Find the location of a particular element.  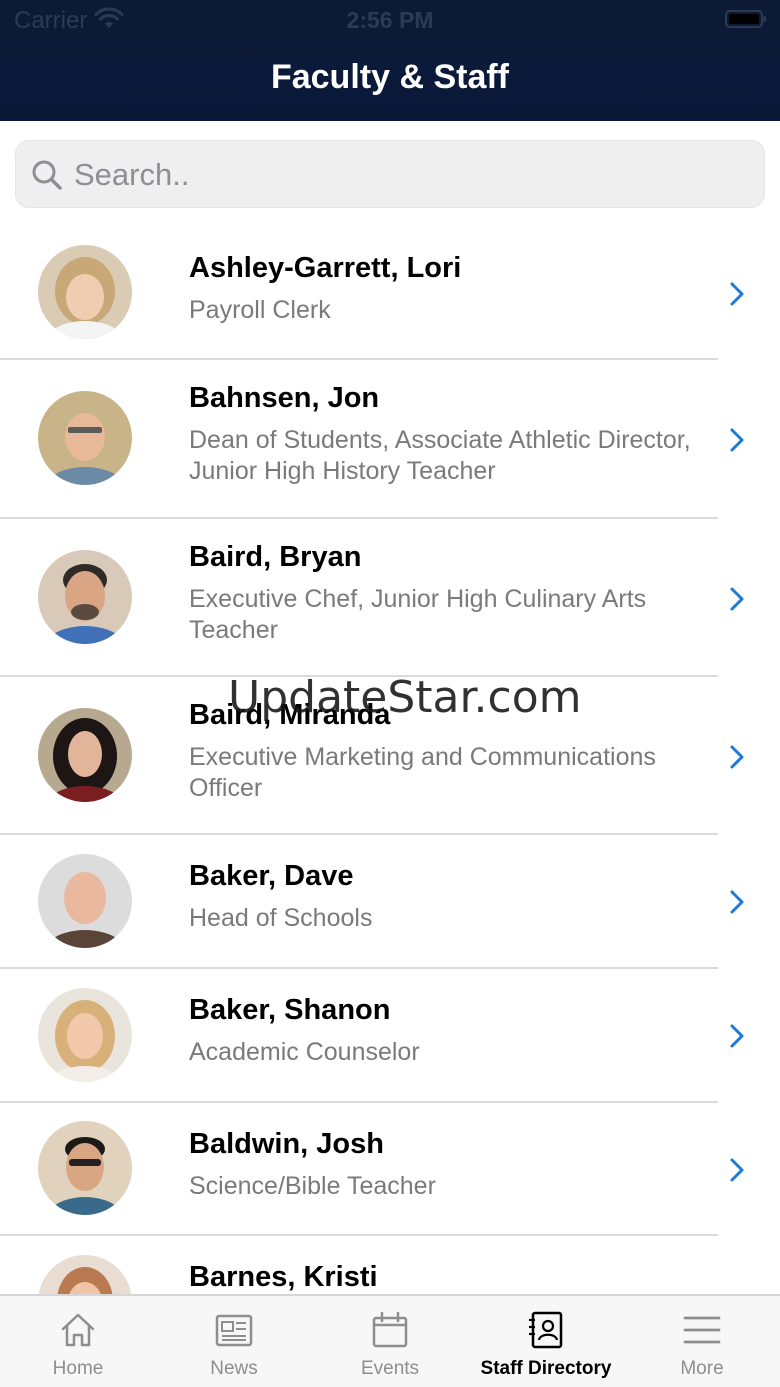

staff-title: Academic Counselor is located at coordinates (304, 1052).